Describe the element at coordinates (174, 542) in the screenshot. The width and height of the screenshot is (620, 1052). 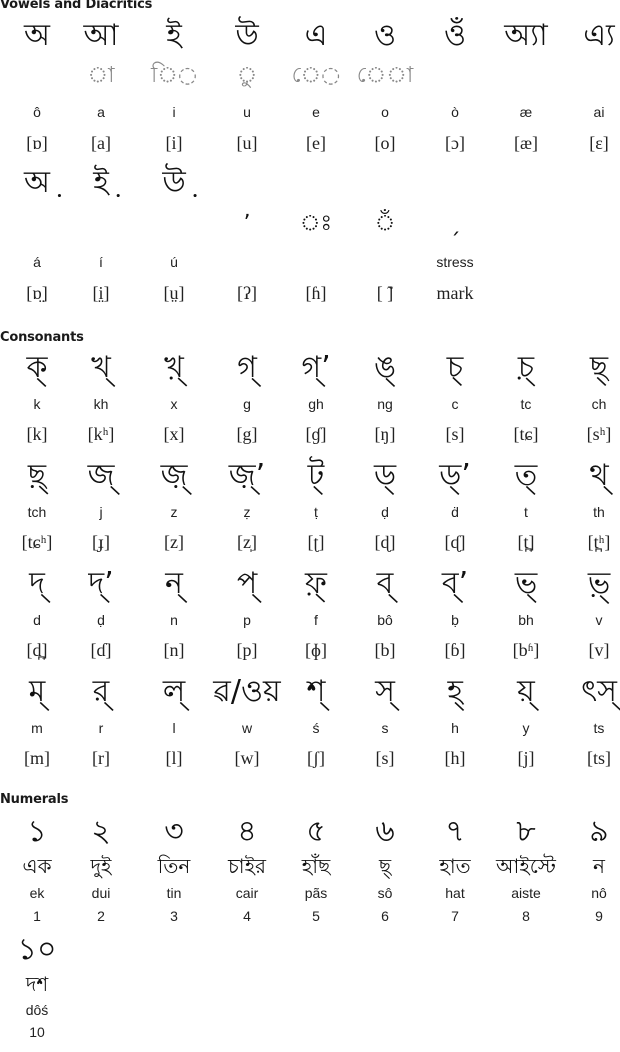
I see `consonant-ipa: [z]` at that location.